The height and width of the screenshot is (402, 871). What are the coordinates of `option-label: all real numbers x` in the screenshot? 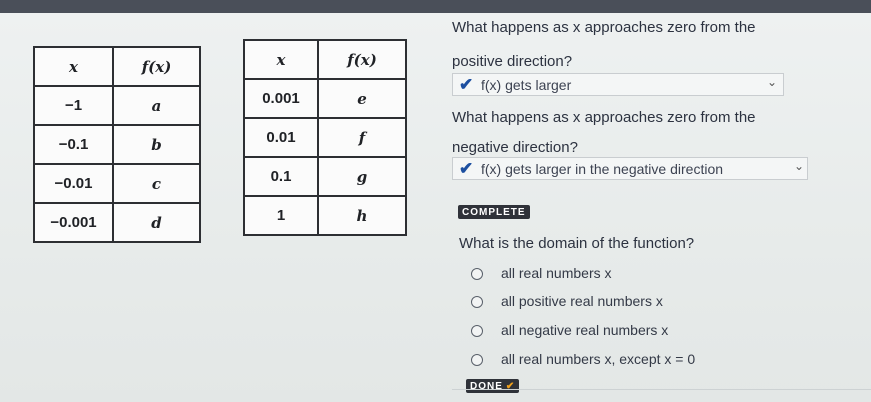 It's located at (556, 273).